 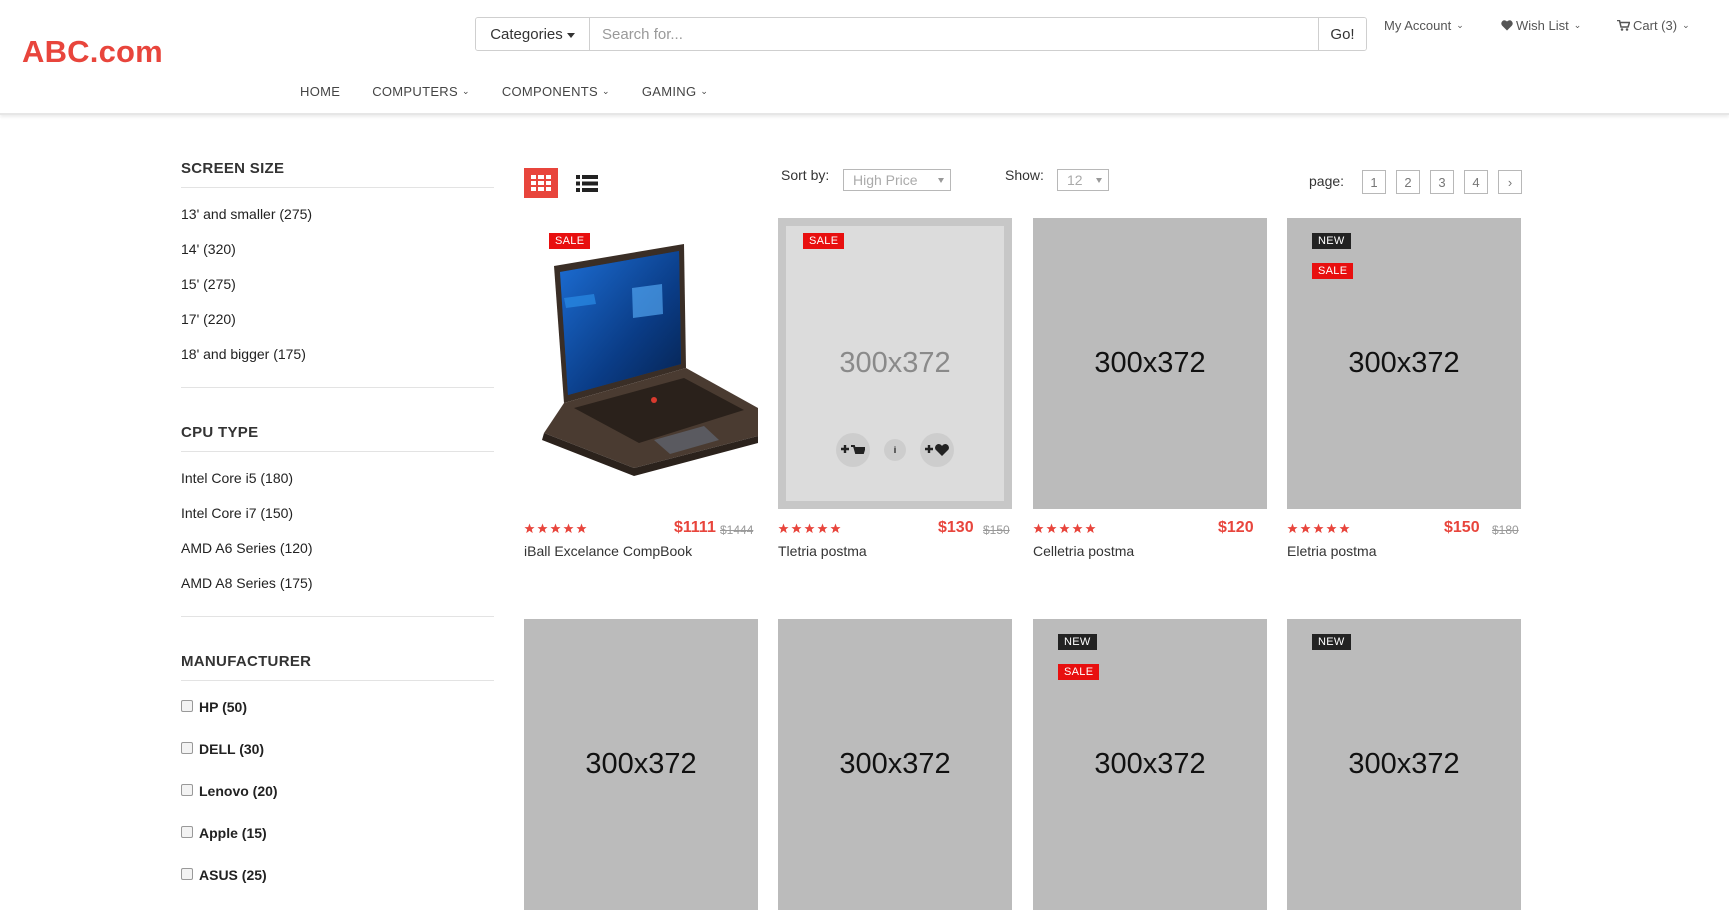 I want to click on filter-title-screen-size: SCREEN SIZE, so click(x=337, y=174).